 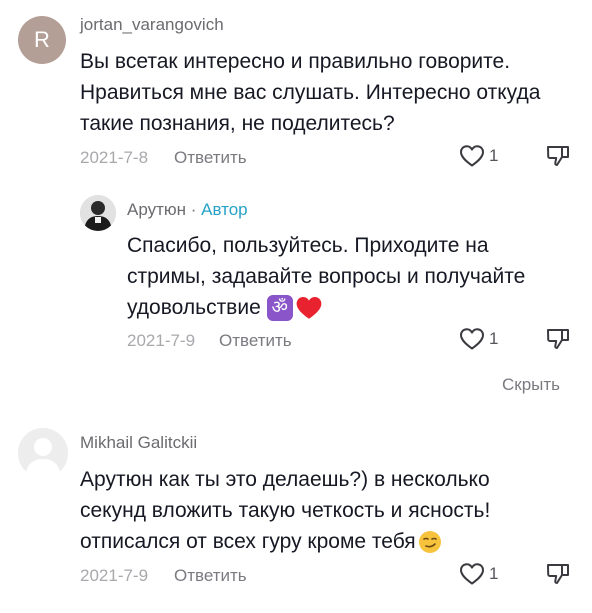 I want to click on person-photo-icon, so click(x=98, y=213).